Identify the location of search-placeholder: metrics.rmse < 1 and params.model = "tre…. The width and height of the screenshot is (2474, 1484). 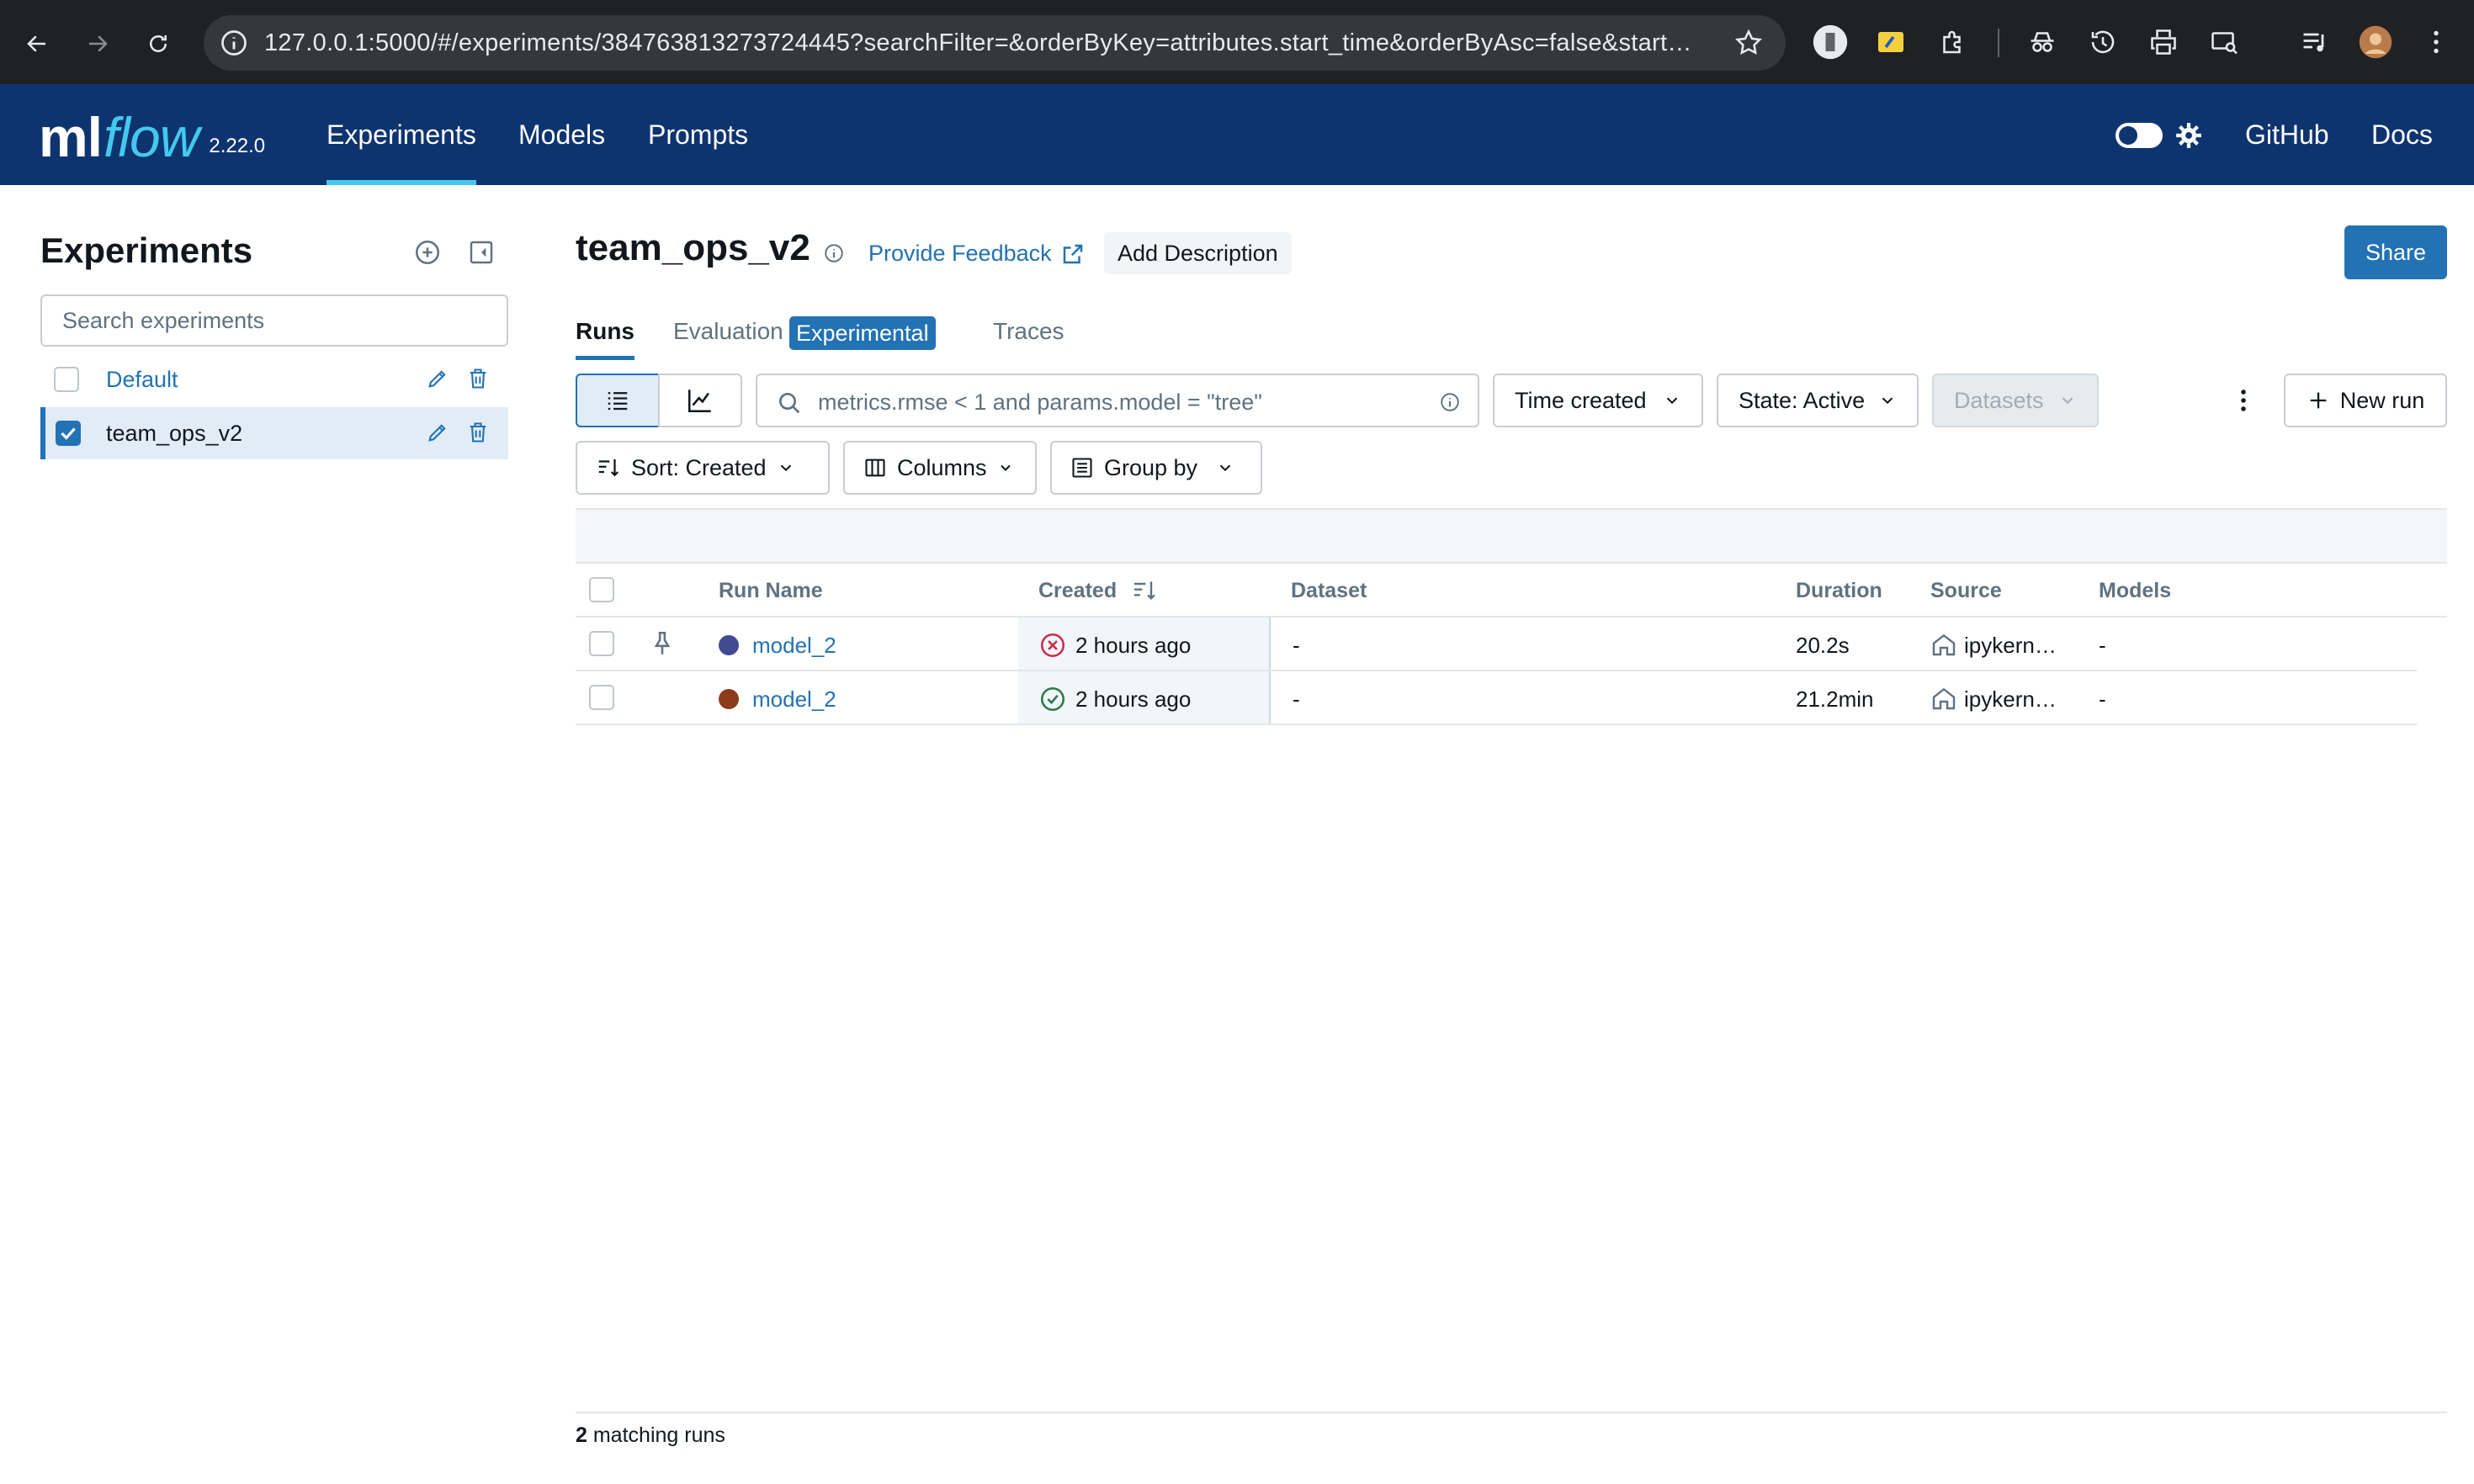
(1040, 402).